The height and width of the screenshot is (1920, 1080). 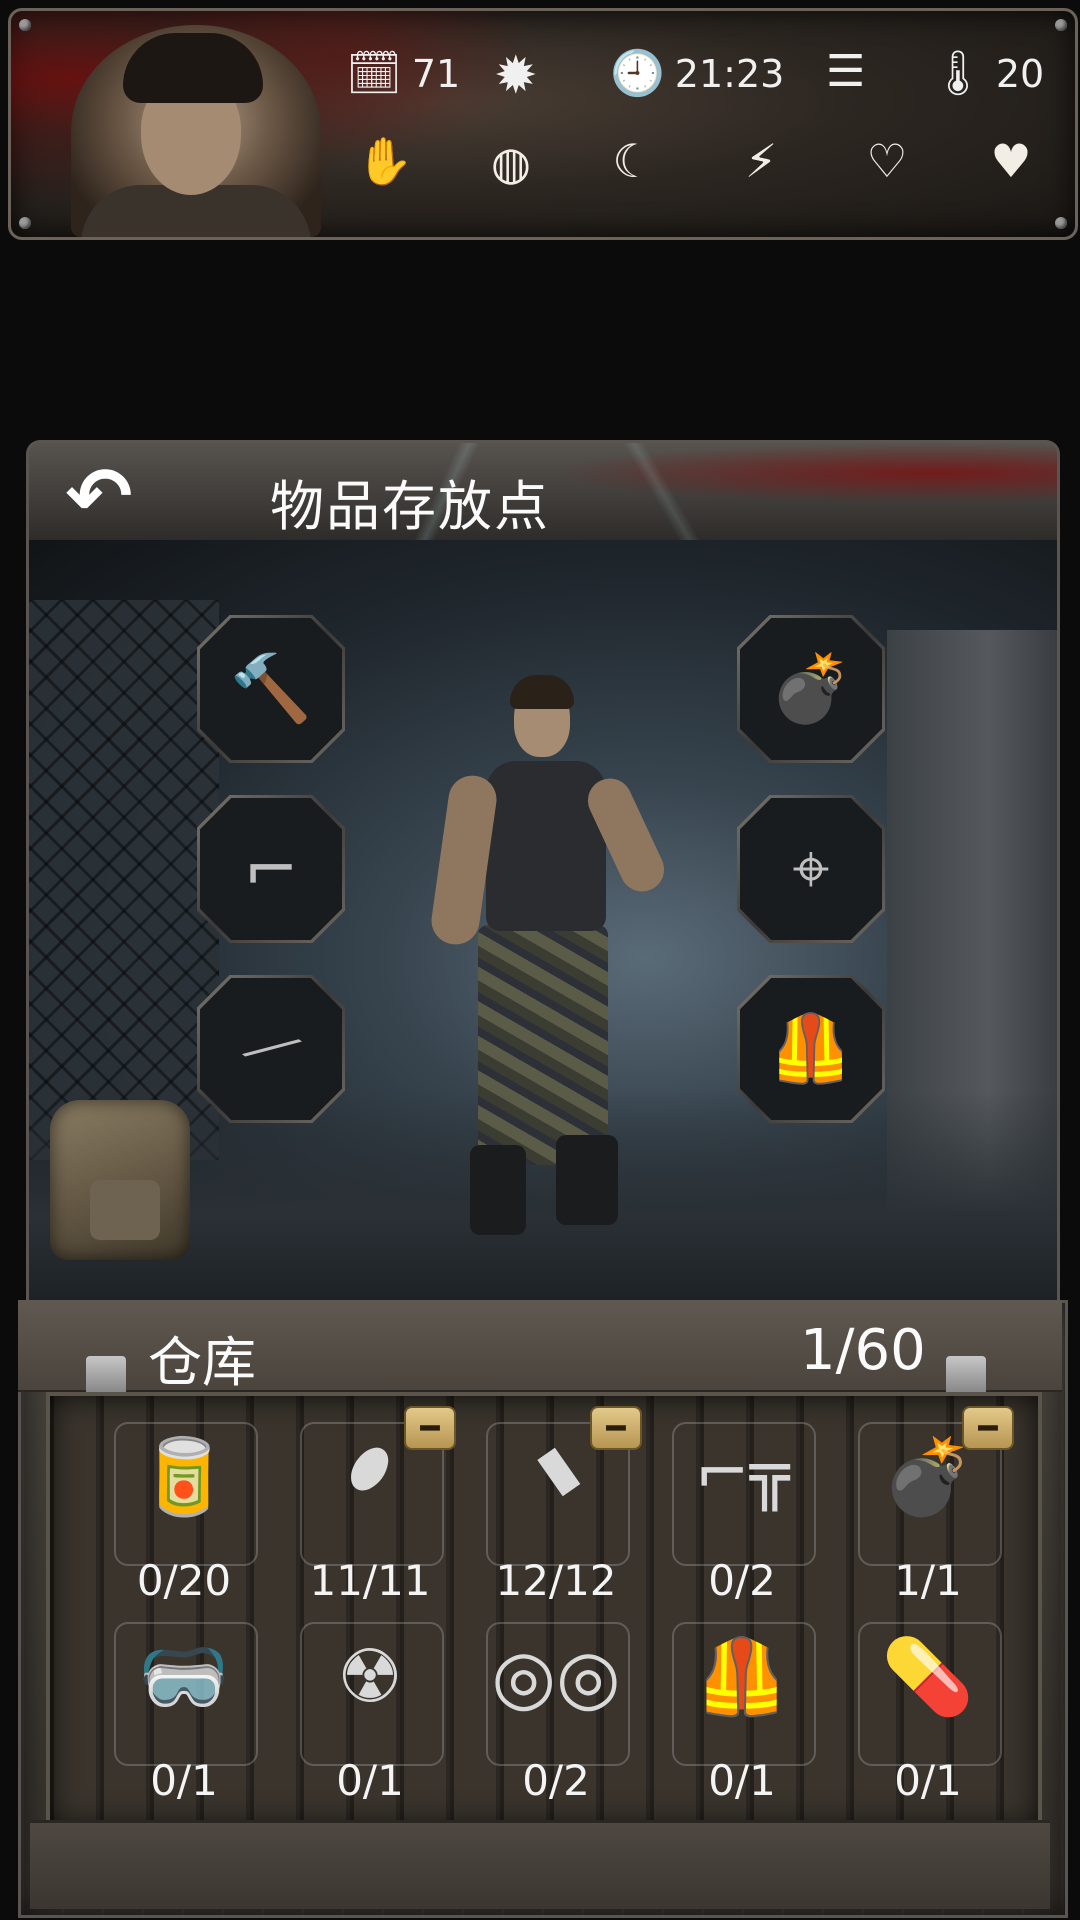 What do you see at coordinates (887, 161) in the screenshot?
I see `mood-icon: ♡` at bounding box center [887, 161].